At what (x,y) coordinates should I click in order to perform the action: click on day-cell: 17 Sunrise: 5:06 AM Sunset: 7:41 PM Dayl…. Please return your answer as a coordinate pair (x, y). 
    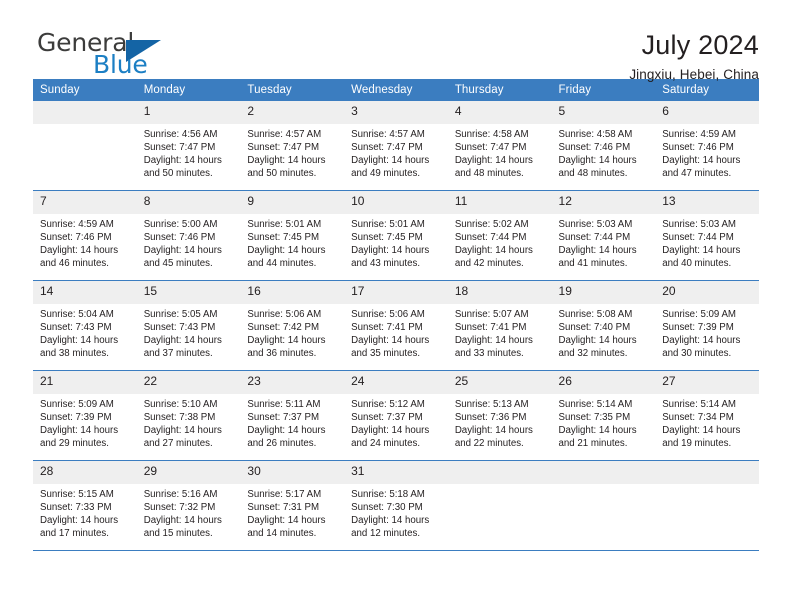
    Looking at the image, I should click on (396, 325).